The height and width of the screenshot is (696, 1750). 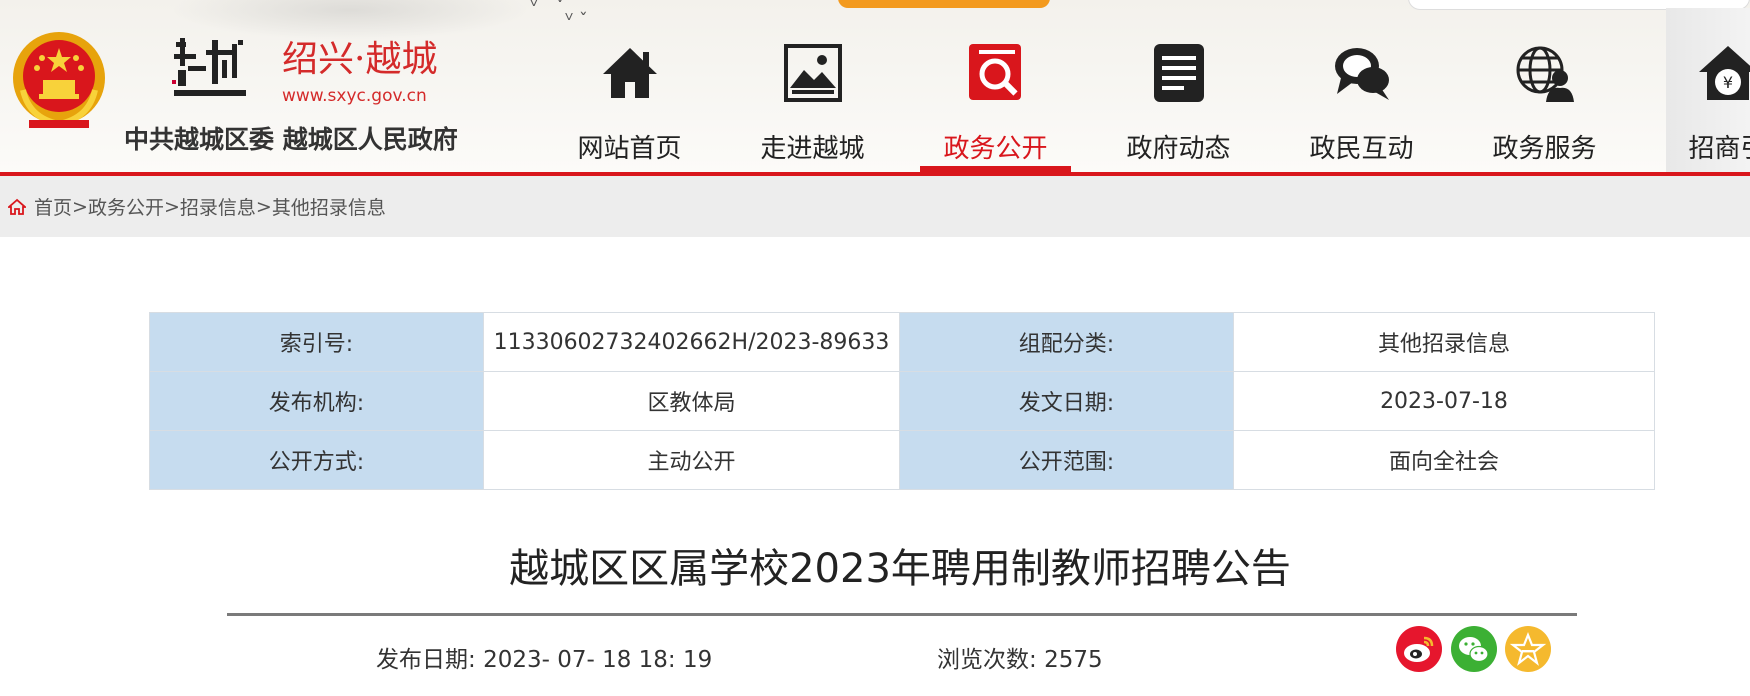 I want to click on share-weibo-button, so click(x=1419, y=649).